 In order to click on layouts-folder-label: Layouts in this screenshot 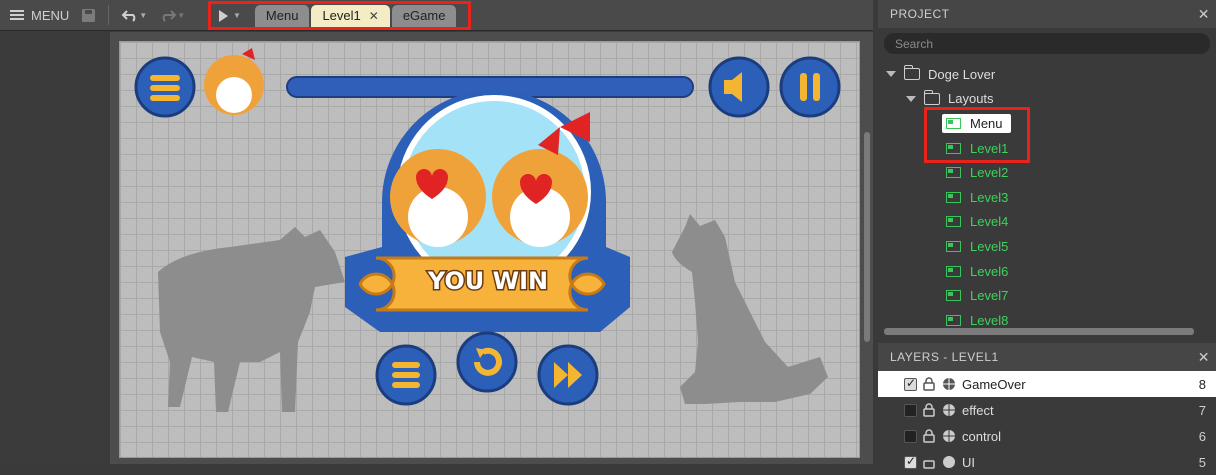, I will do `click(971, 99)`.